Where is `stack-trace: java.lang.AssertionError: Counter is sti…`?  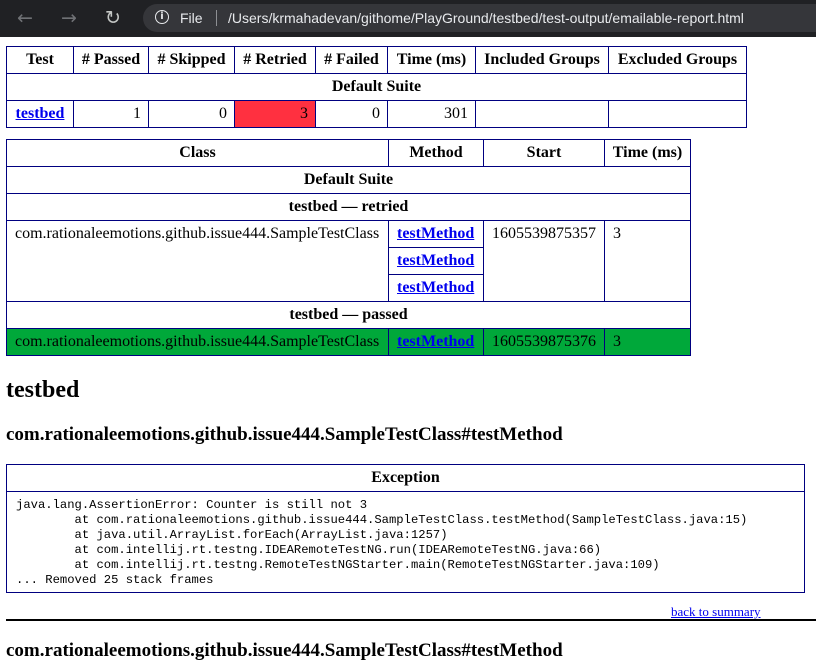 stack-trace: java.lang.AssertionError: Counter is sti… is located at coordinates (405, 543).